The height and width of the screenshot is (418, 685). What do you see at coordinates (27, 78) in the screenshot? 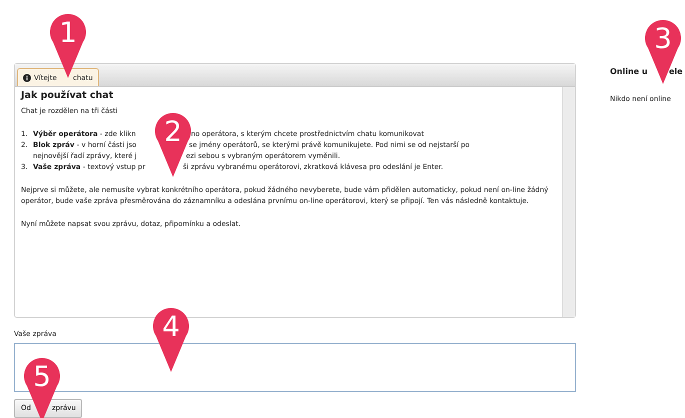
I see `info-icon` at bounding box center [27, 78].